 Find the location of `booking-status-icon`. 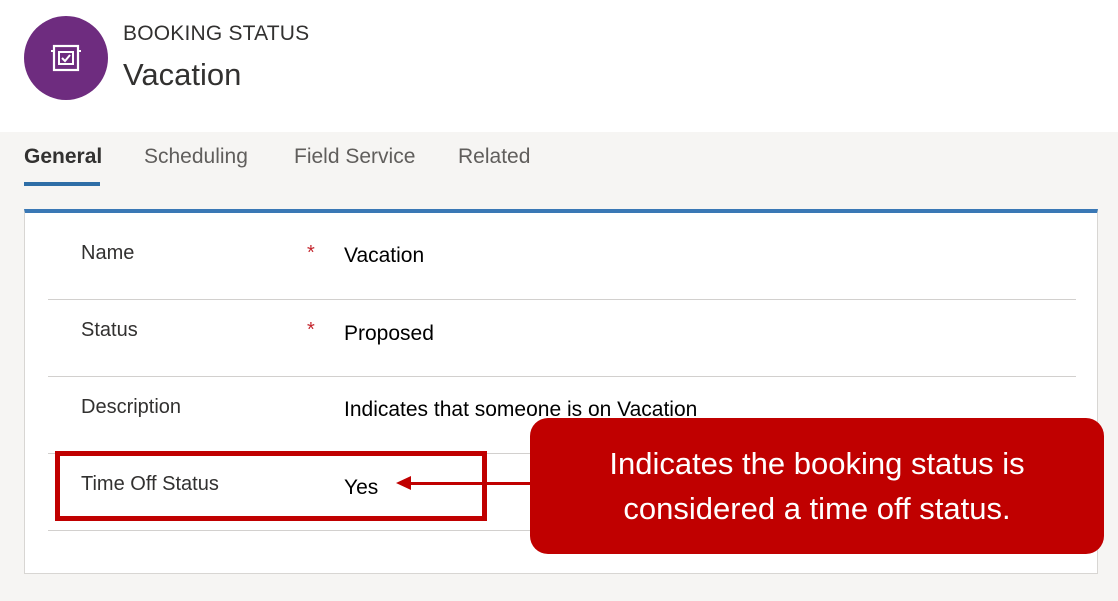

booking-status-icon is located at coordinates (66, 58).